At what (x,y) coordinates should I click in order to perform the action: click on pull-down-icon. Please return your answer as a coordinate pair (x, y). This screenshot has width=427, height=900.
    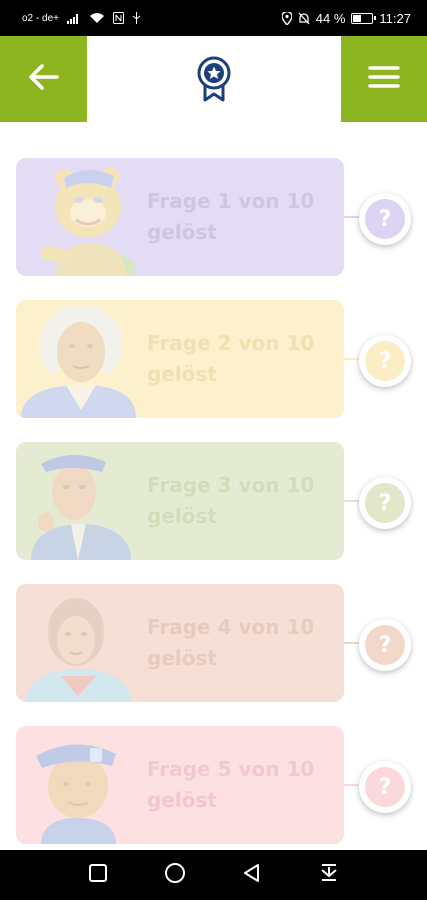
    Looking at the image, I should click on (329, 875).